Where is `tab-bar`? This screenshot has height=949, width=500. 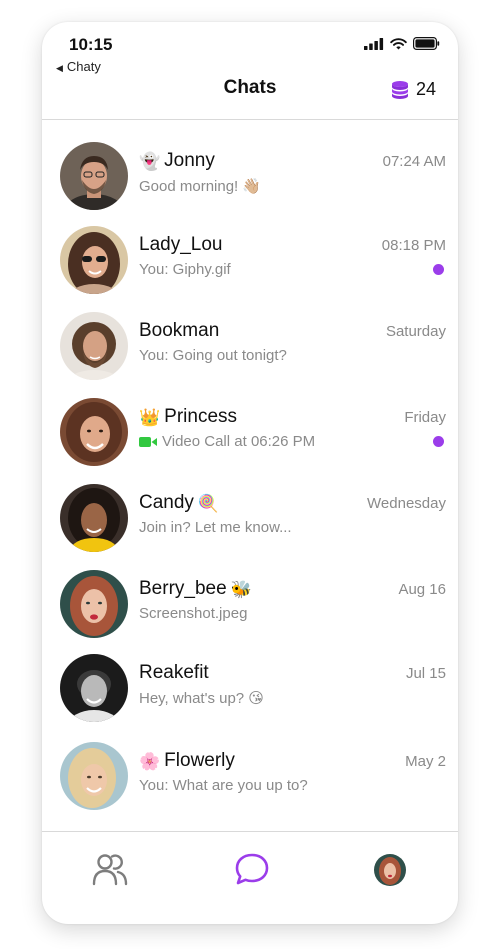 tab-bar is located at coordinates (250, 878).